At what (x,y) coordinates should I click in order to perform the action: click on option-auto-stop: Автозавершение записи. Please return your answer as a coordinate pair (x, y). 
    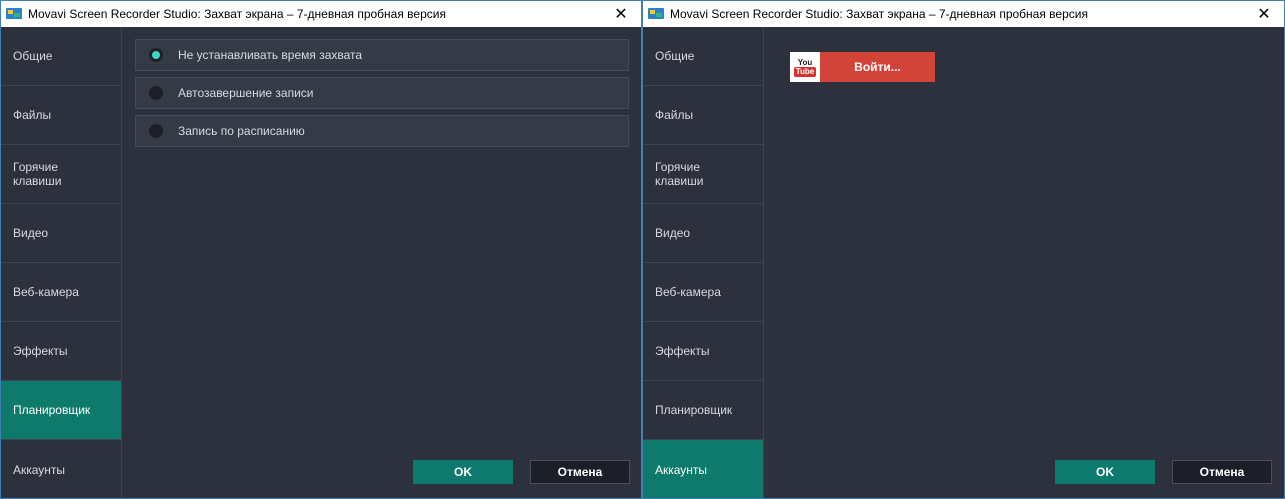
    Looking at the image, I should click on (382, 93).